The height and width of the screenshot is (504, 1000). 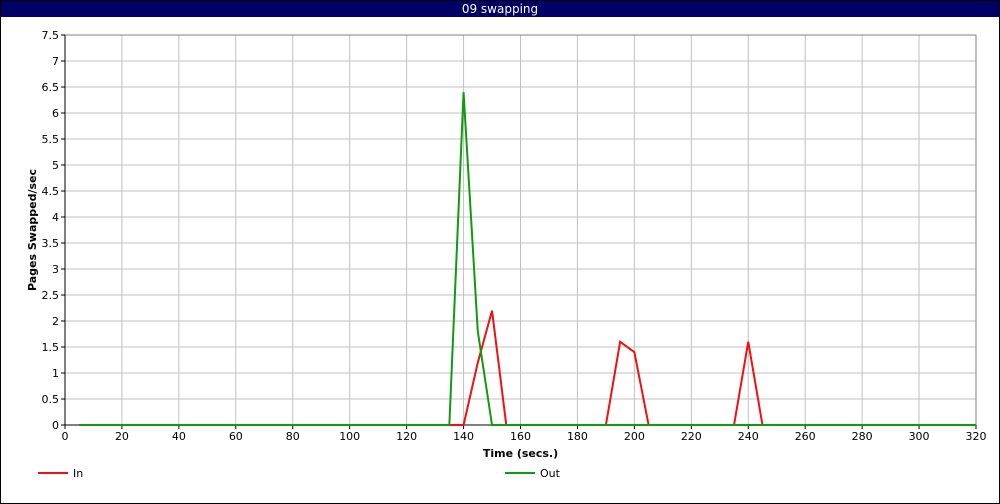 What do you see at coordinates (349, 436) in the screenshot?
I see `x-tick-label: 100` at bounding box center [349, 436].